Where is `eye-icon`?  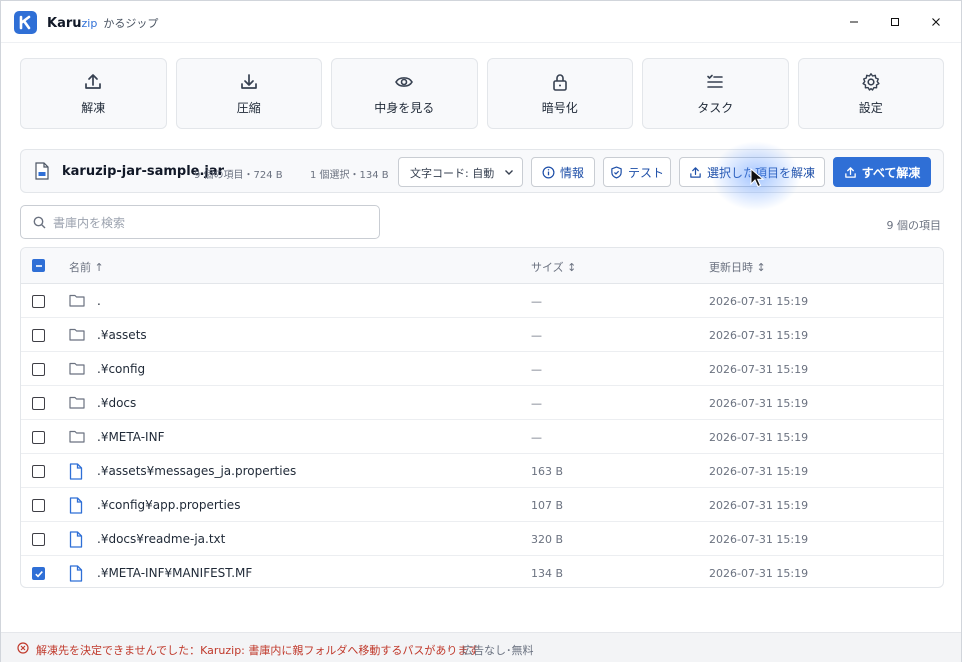 eye-icon is located at coordinates (404, 81).